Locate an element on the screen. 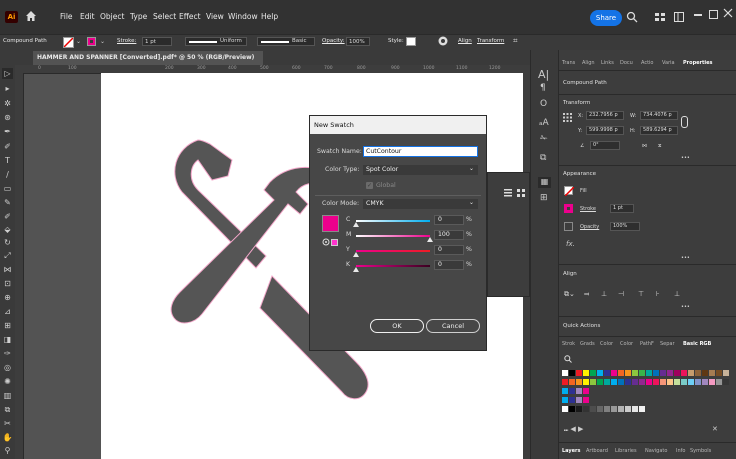 The image size is (736, 459). direct-selection-tool-icon: ▸ is located at coordinates (7, 88).